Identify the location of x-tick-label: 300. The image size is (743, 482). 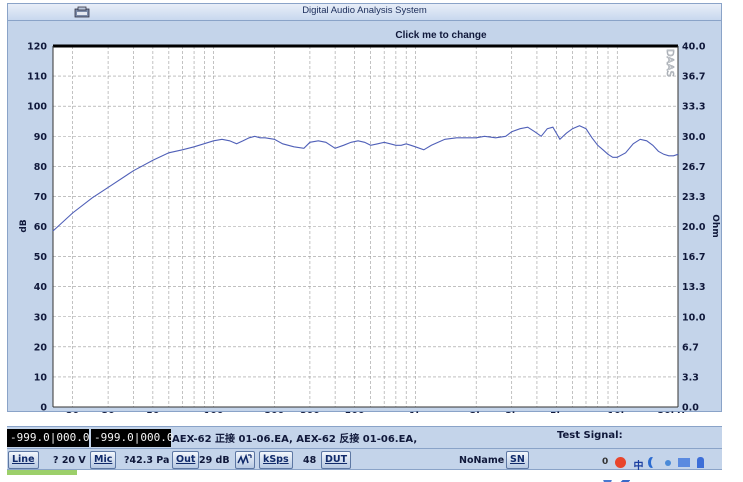
(310, 412).